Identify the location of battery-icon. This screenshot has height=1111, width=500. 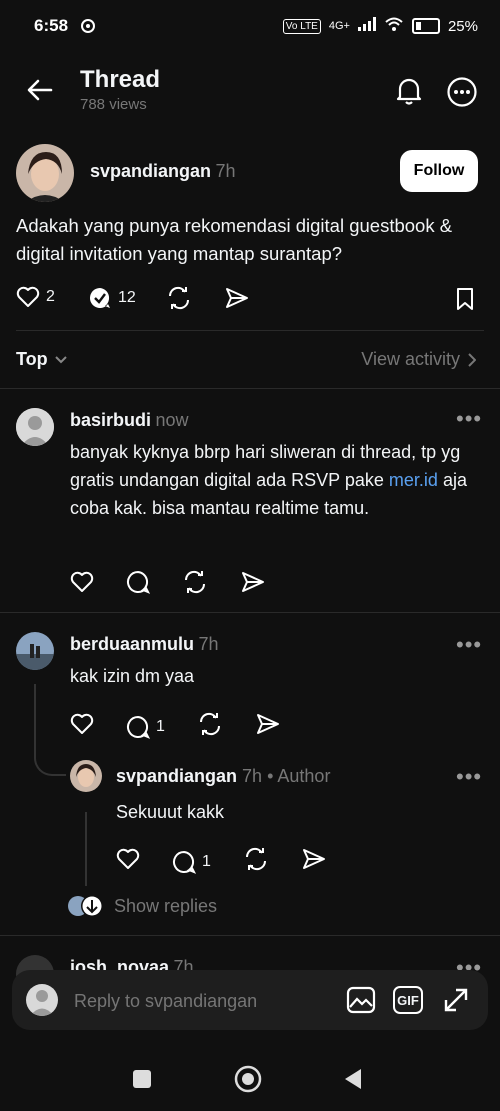
(425, 26).